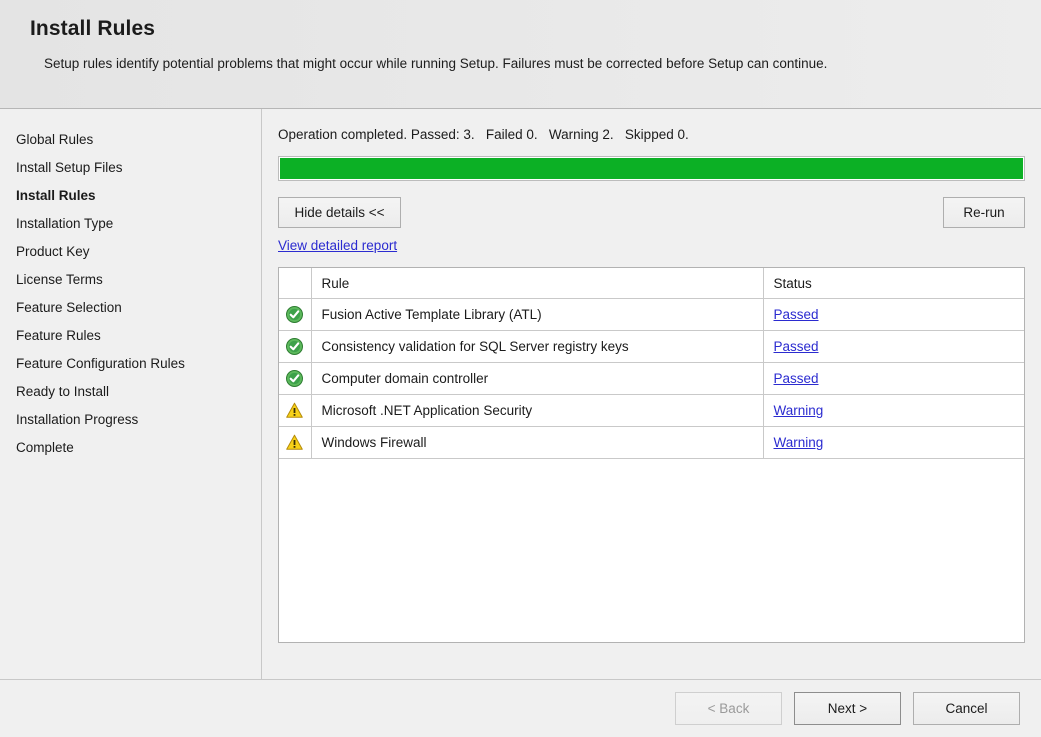  Describe the element at coordinates (138, 420) in the screenshot. I see `sidebar-item-installation-progress: Installation Progress` at that location.